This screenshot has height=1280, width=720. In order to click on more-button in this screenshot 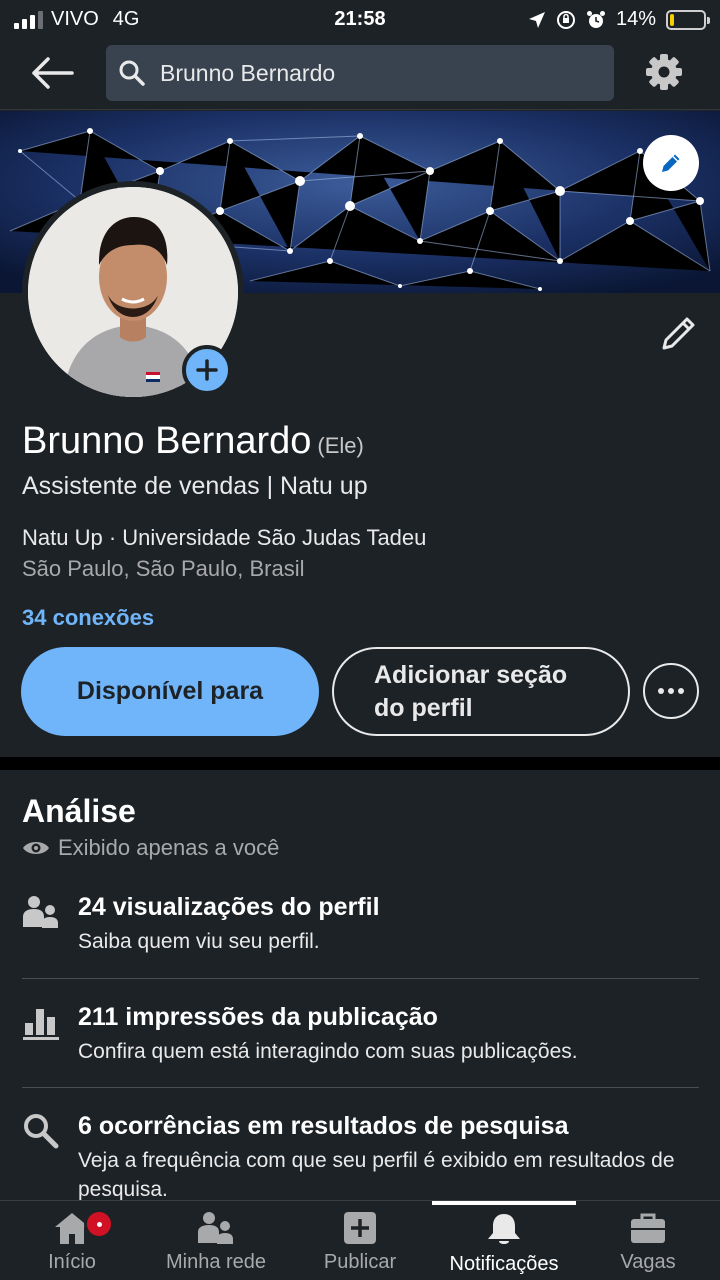, I will do `click(671, 691)`.